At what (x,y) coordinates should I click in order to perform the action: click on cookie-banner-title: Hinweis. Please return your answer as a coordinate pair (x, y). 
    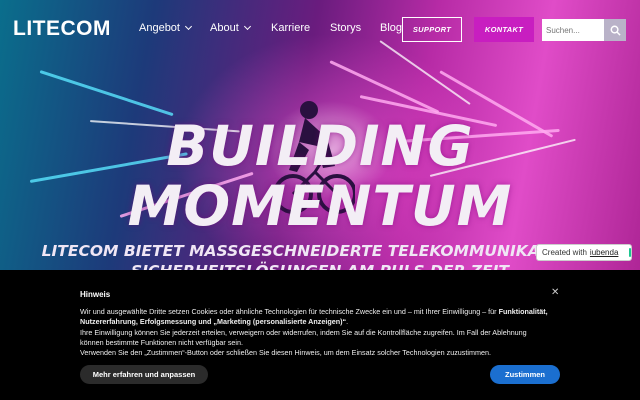
    Looking at the image, I should click on (95, 294).